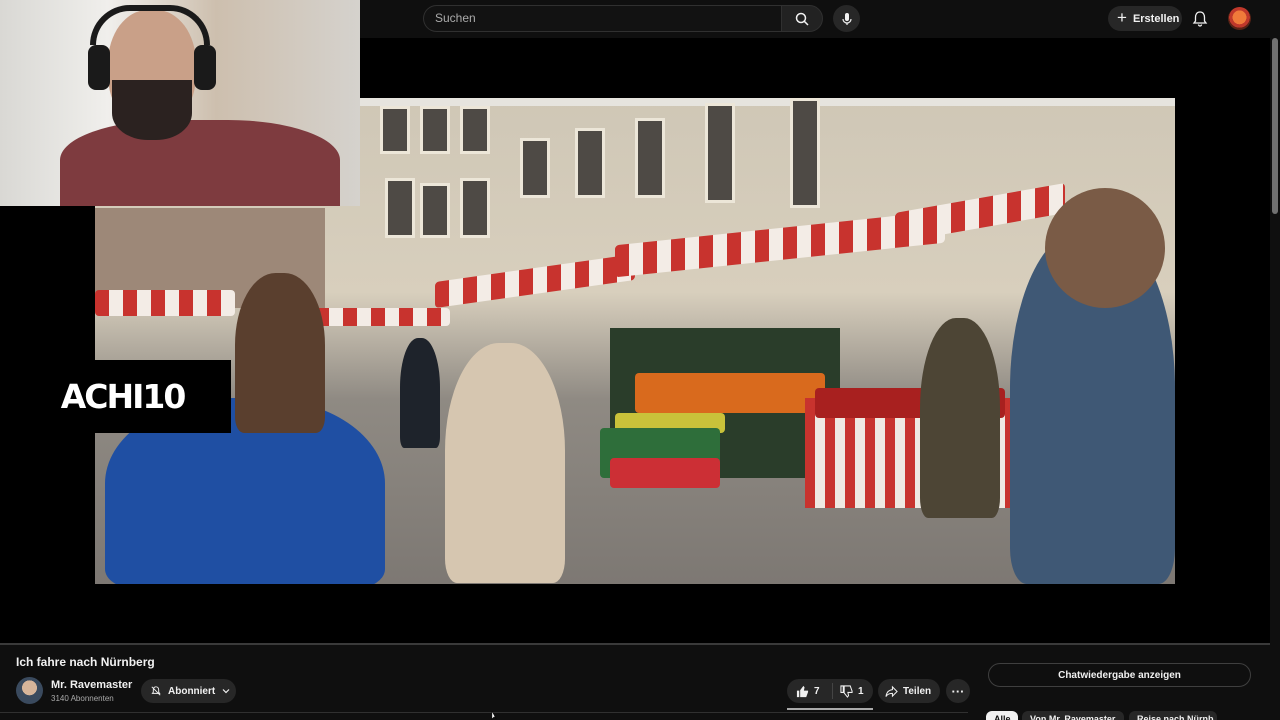  Describe the element at coordinates (91, 685) in the screenshot. I see `channel-name: Mr. Ravemaster` at that location.